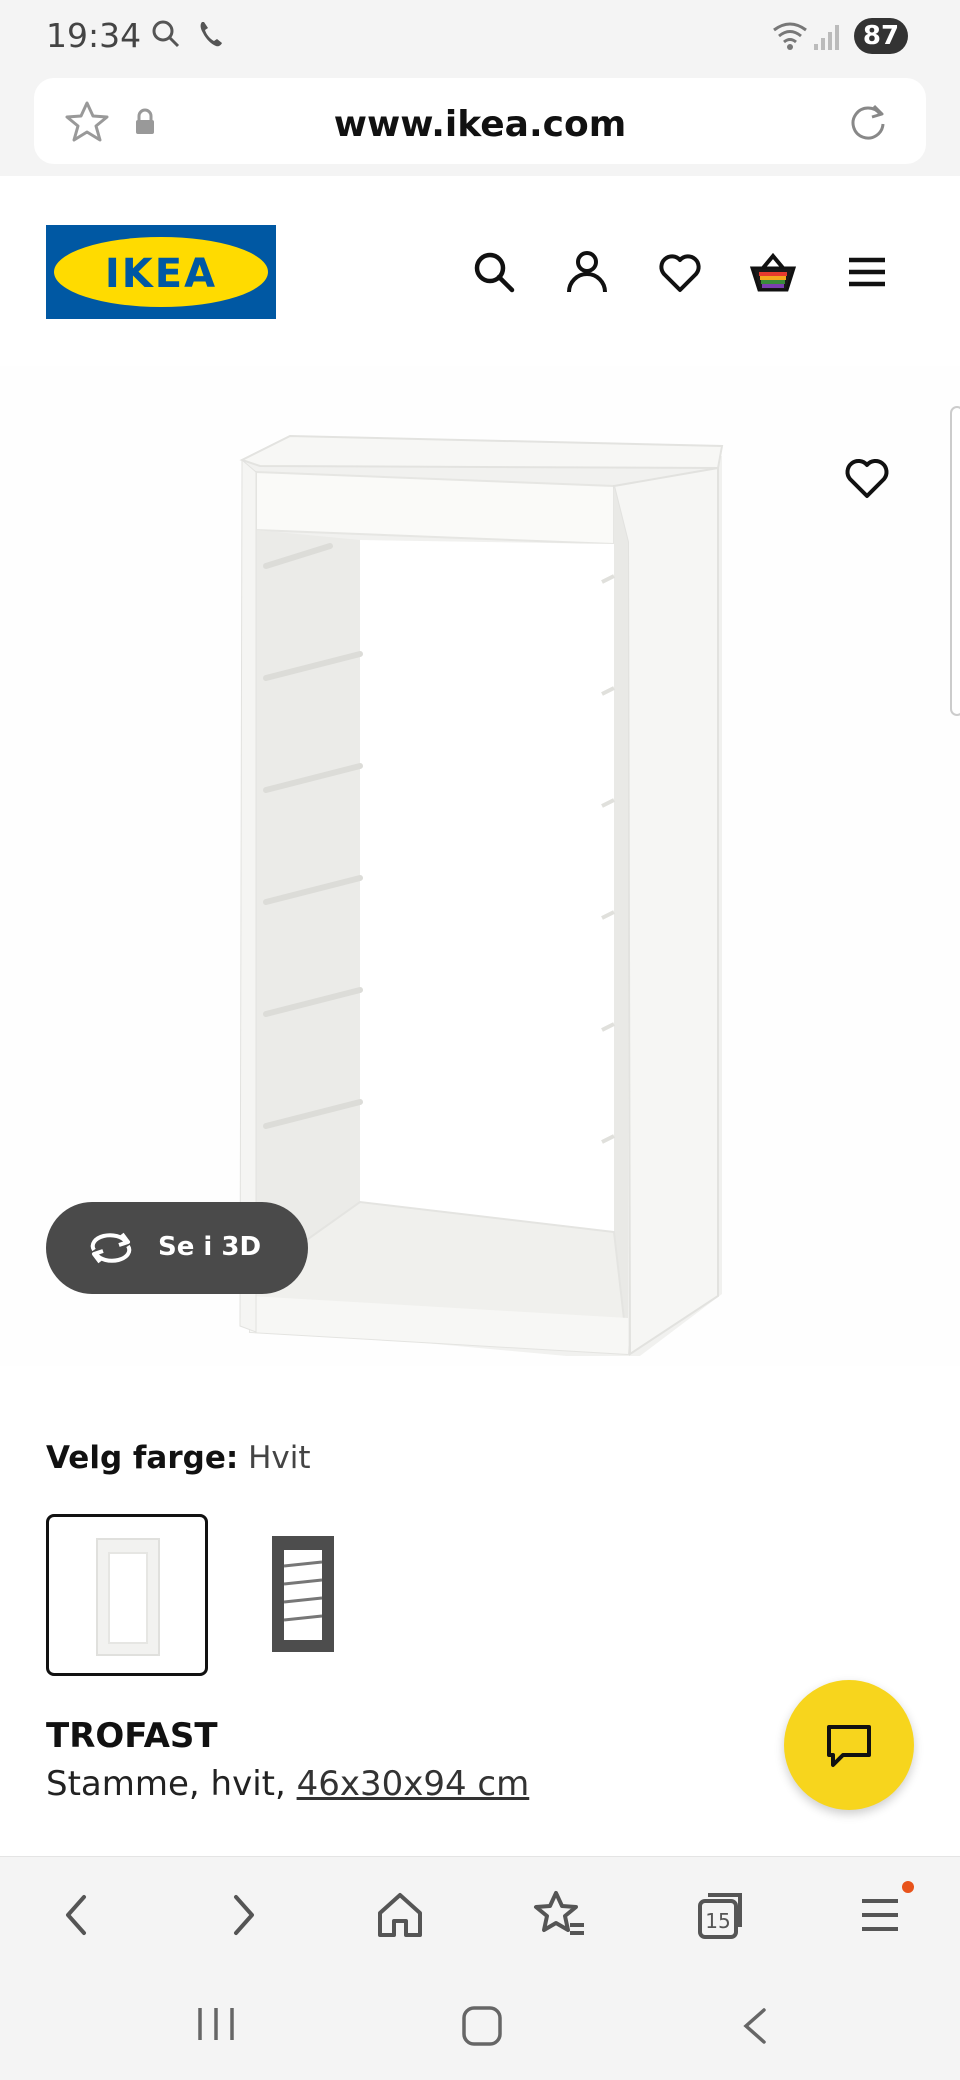 The image size is (960, 2080). I want to click on recent-apps-icon, so click(216, 2024).